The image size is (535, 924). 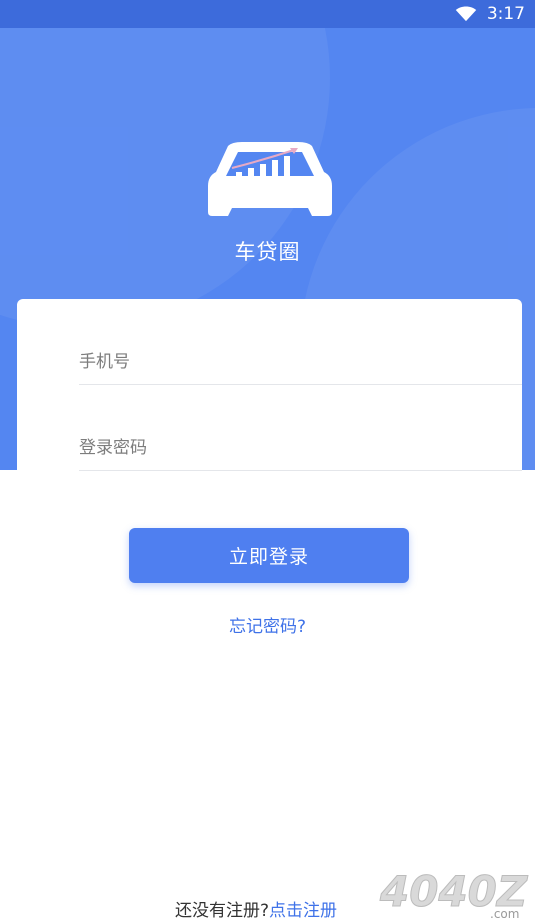 I want to click on watermark-logo: 4040Z .com, so click(x=454, y=894).